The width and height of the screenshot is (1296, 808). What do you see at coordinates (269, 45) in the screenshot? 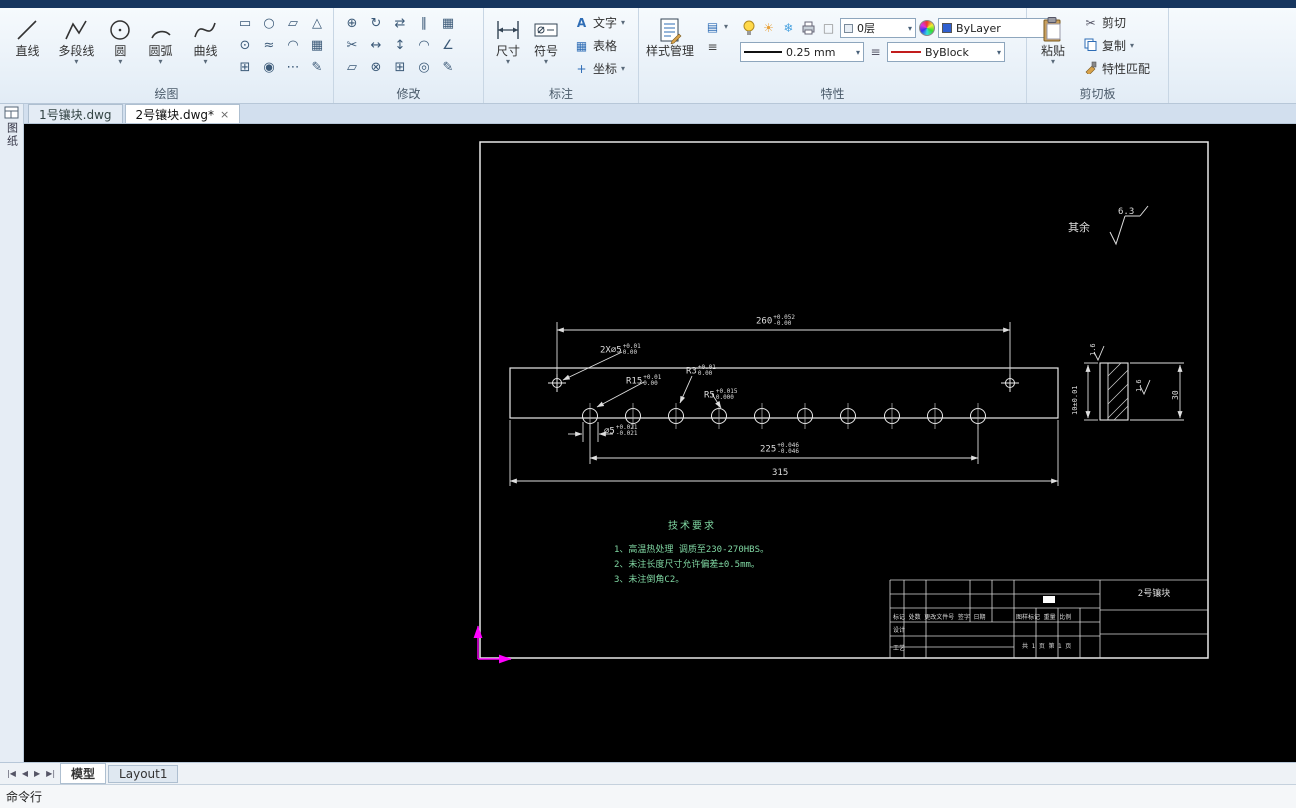
I see `wave-icon: ≈` at bounding box center [269, 45].